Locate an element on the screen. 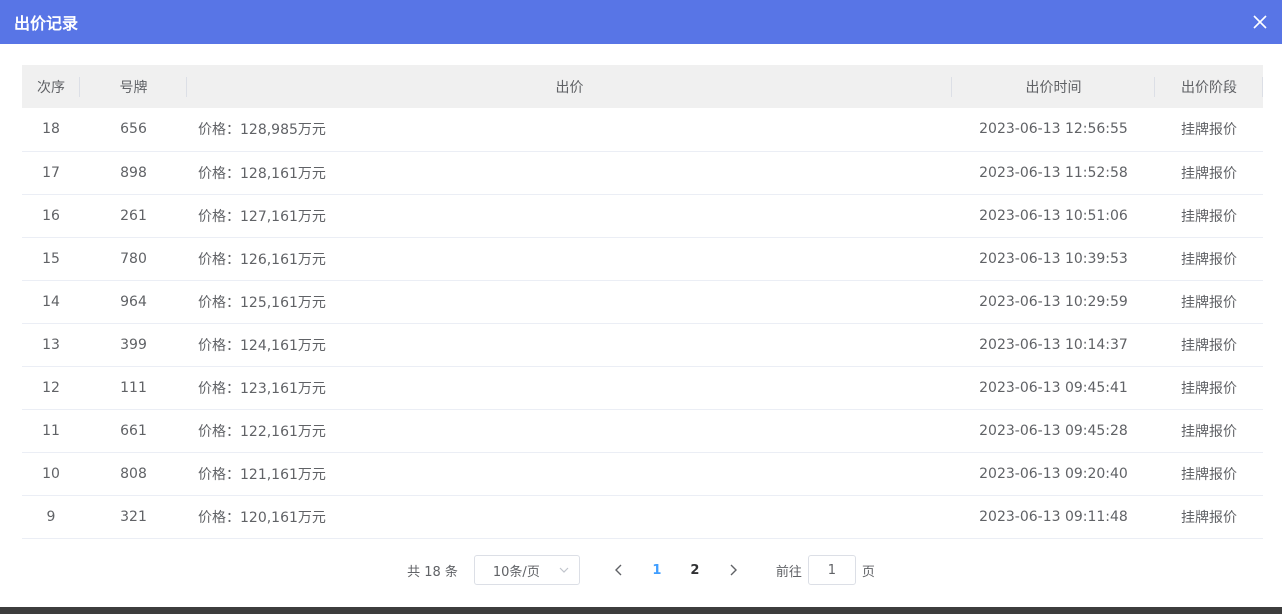 Image resolution: width=1282 pixels, height=614 pixels. cell-time: 2023-06-13 12:56:55 is located at coordinates (1053, 129).